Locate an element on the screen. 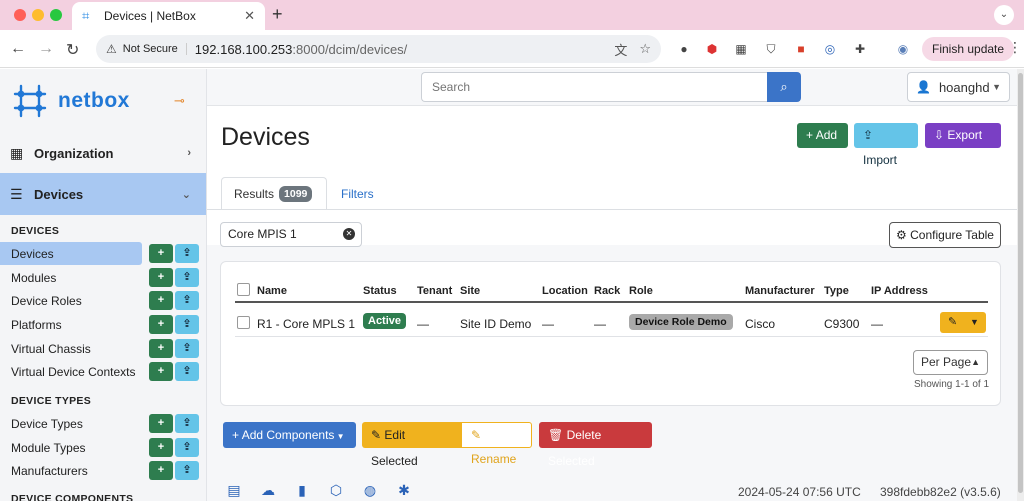 The image size is (1024, 501). caret-down-icon: ▼ is located at coordinates (974, 322).